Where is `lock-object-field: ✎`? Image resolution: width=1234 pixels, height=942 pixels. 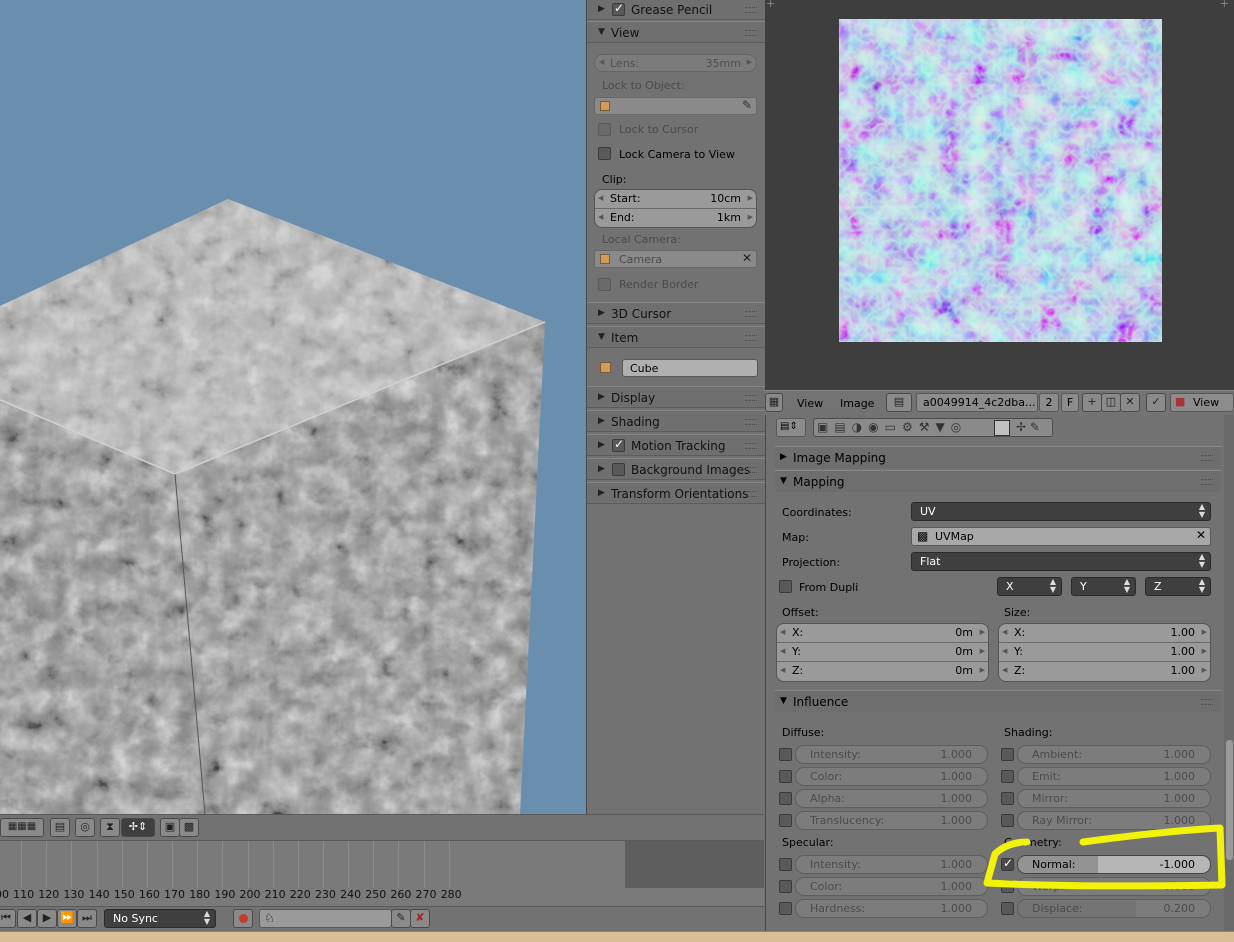 lock-object-field: ✎ is located at coordinates (675, 106).